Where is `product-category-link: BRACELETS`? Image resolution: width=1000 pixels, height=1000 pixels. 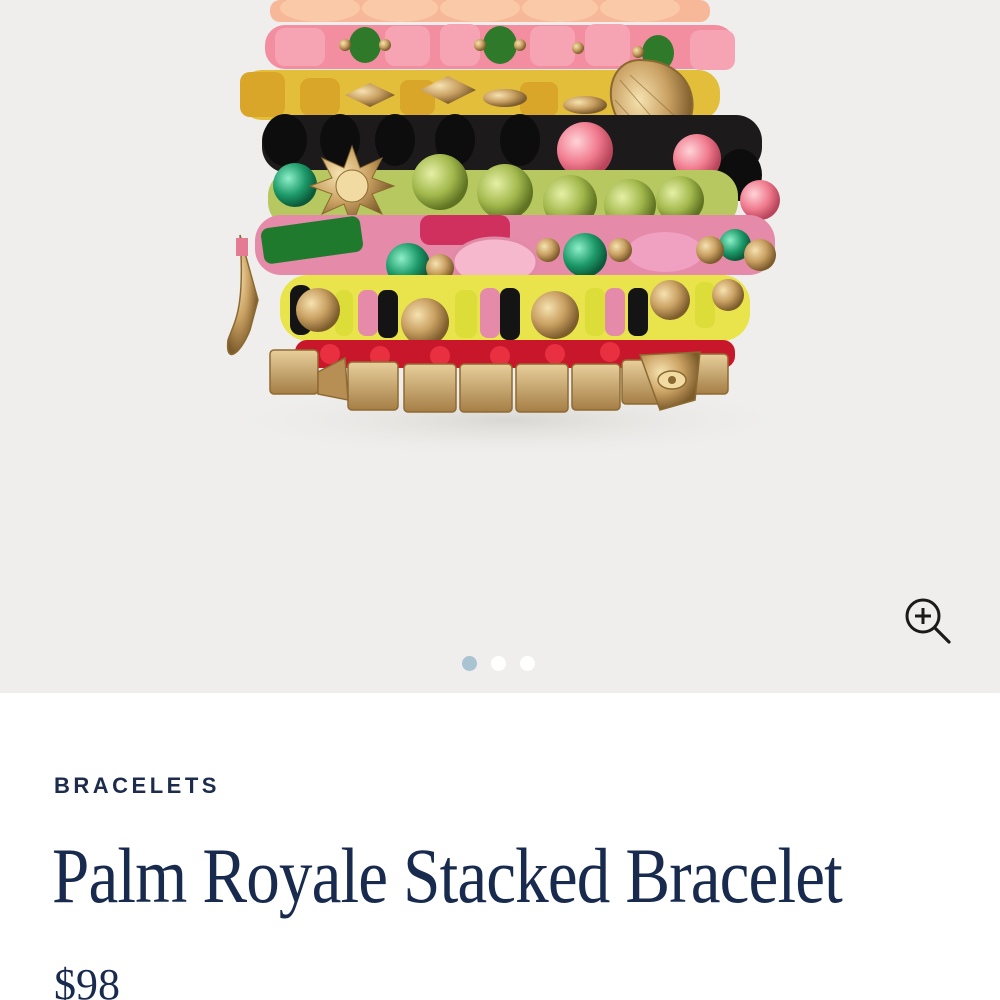
product-category-link: BRACELETS is located at coordinates (137, 786).